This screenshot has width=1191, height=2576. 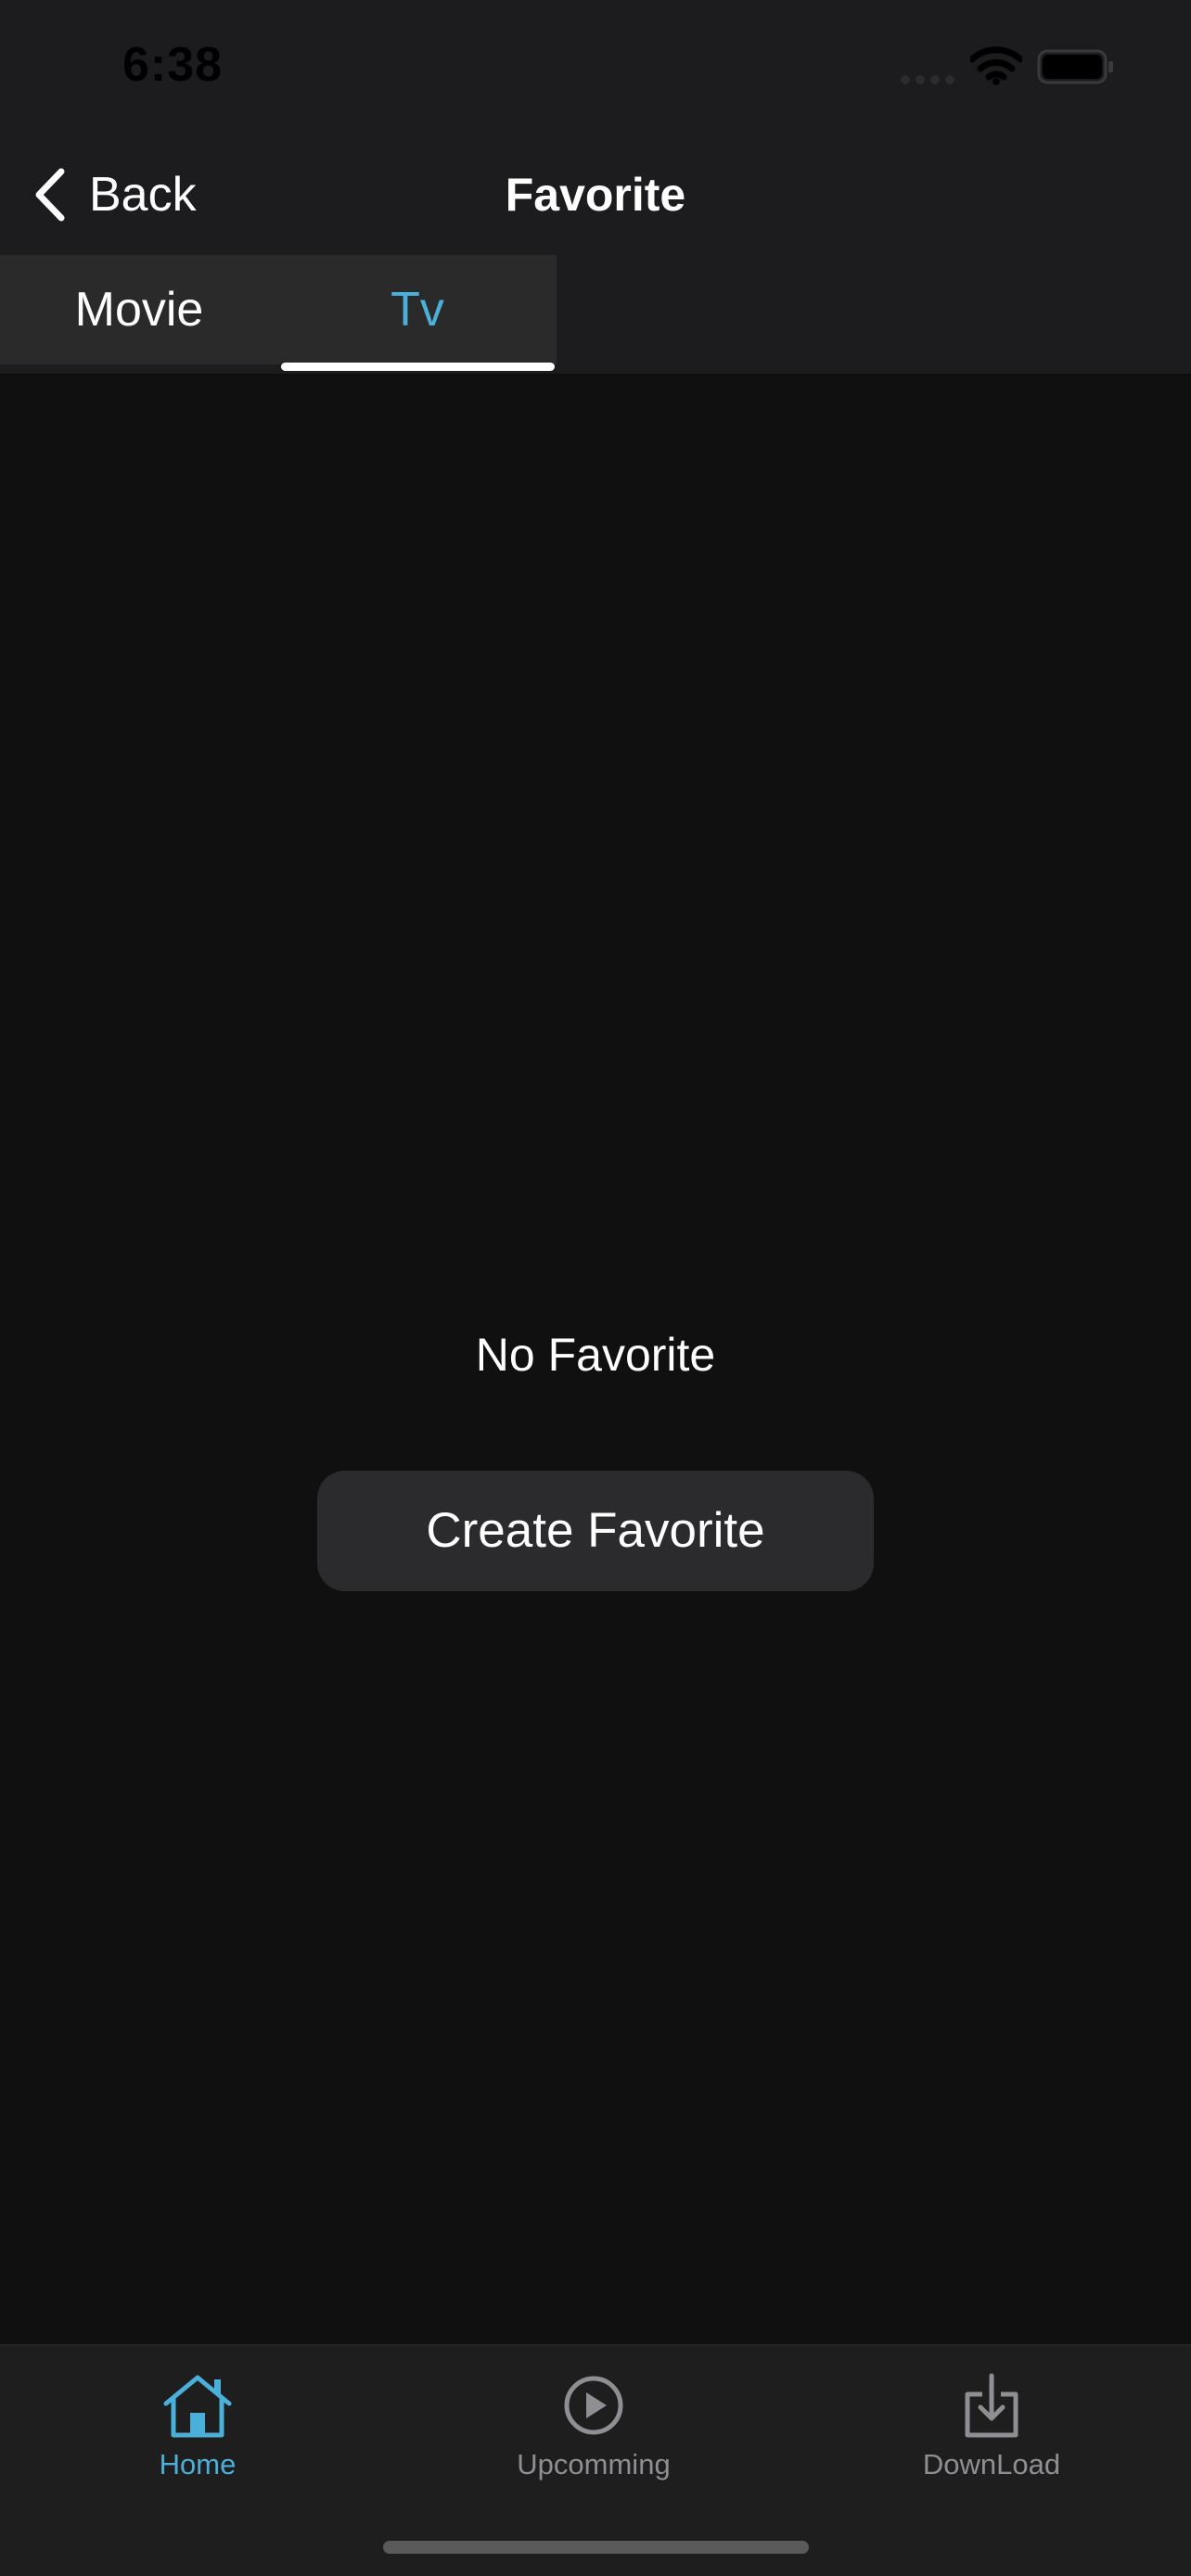 What do you see at coordinates (992, 2464) in the screenshot?
I see `bottom-tab-download-label: DownLoad` at bounding box center [992, 2464].